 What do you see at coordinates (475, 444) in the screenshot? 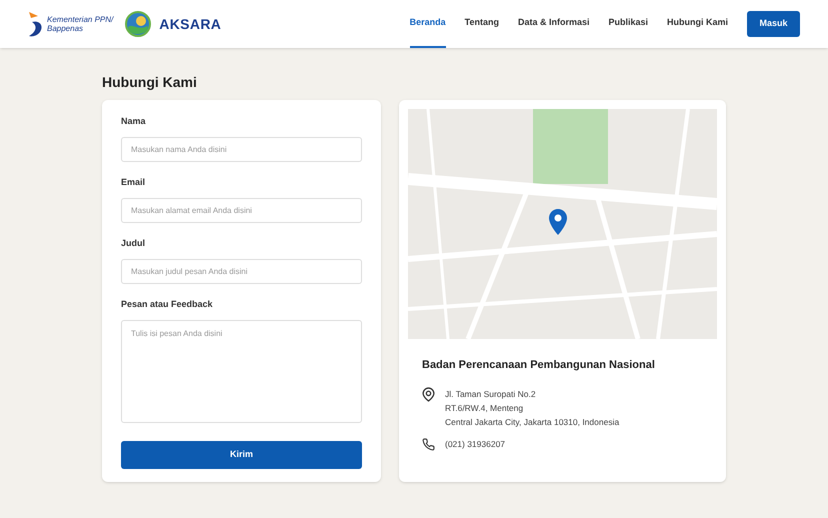
I see `phone-number: (021) 31936207` at bounding box center [475, 444].